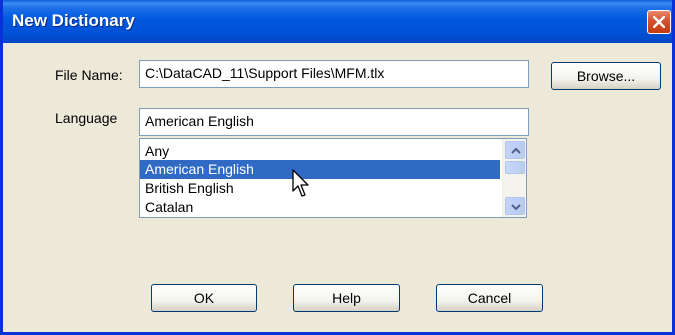  I want to click on mouse-pointer-icon, so click(300, 183).